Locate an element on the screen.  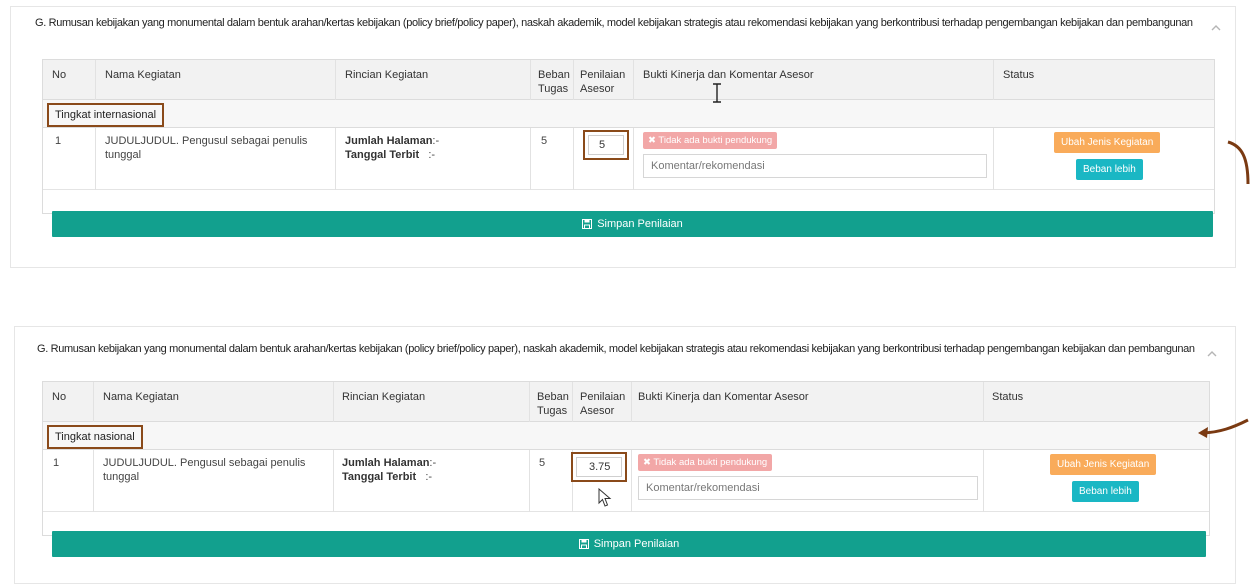
text-cursor-icon is located at coordinates (717, 94).